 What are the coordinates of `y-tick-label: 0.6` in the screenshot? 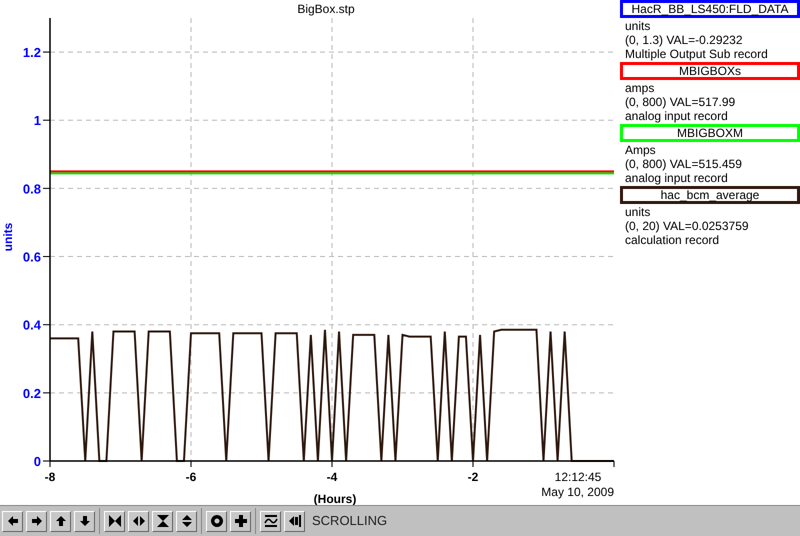 It's located at (31, 257).